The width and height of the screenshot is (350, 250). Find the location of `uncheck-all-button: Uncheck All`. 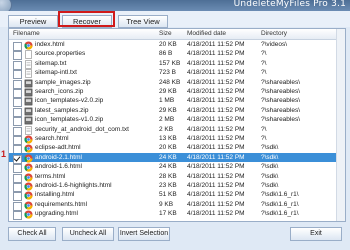

uncheck-all-button: Uncheck All is located at coordinates (88, 234).